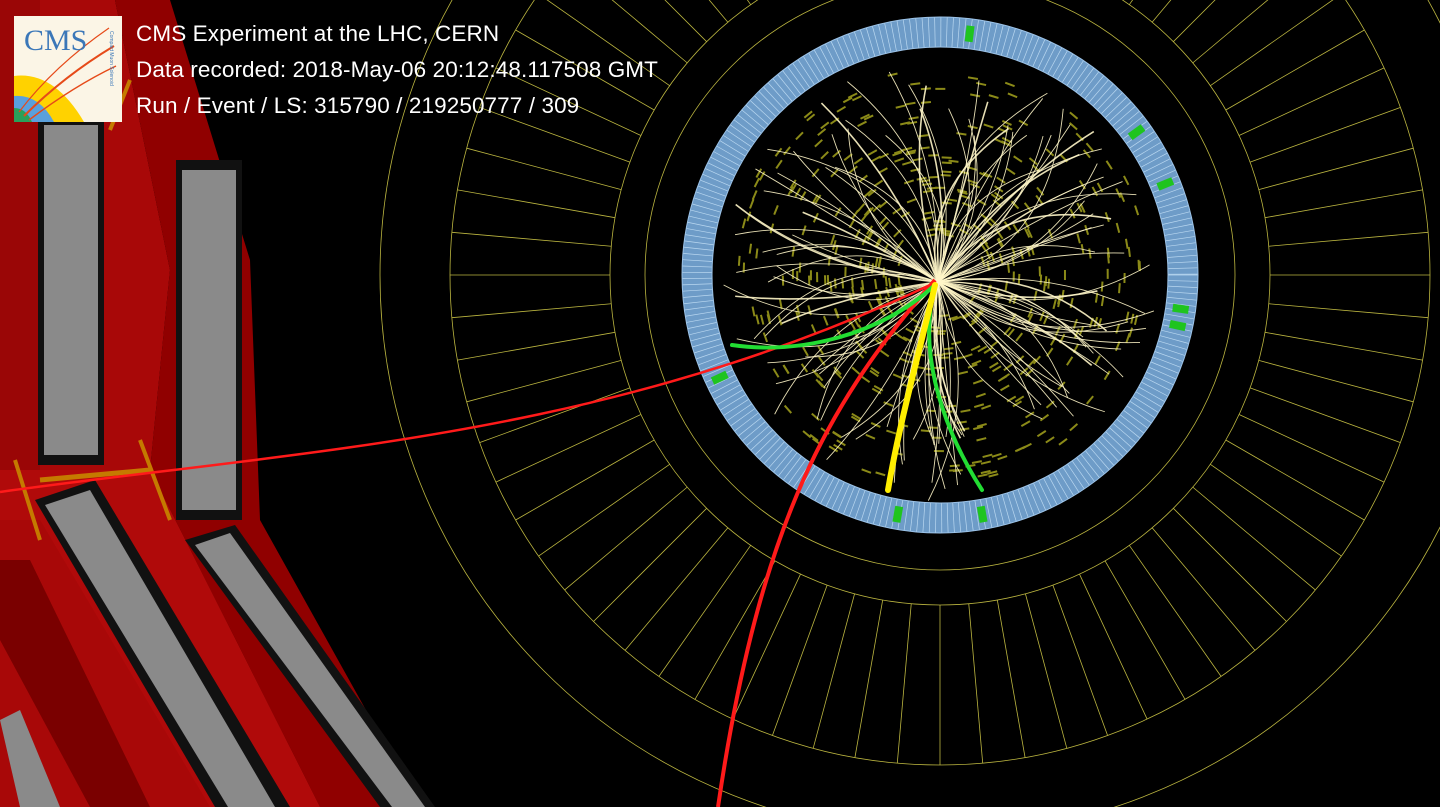  I want to click on logo-text: CMS, so click(55, 40).